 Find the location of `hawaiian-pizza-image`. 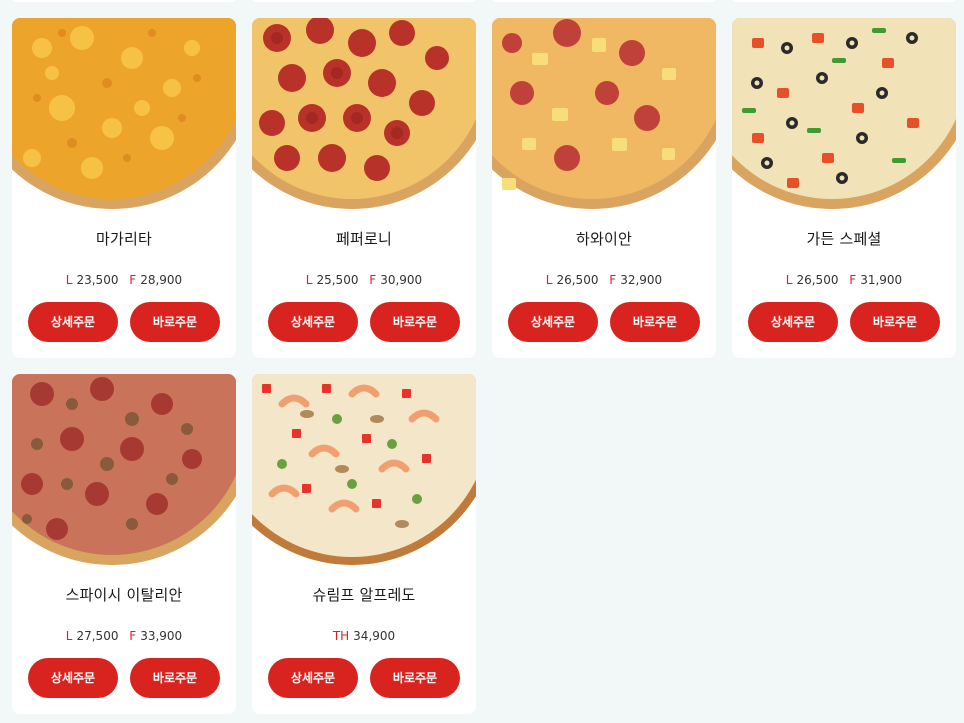

hawaiian-pizza-image is located at coordinates (604, 113).